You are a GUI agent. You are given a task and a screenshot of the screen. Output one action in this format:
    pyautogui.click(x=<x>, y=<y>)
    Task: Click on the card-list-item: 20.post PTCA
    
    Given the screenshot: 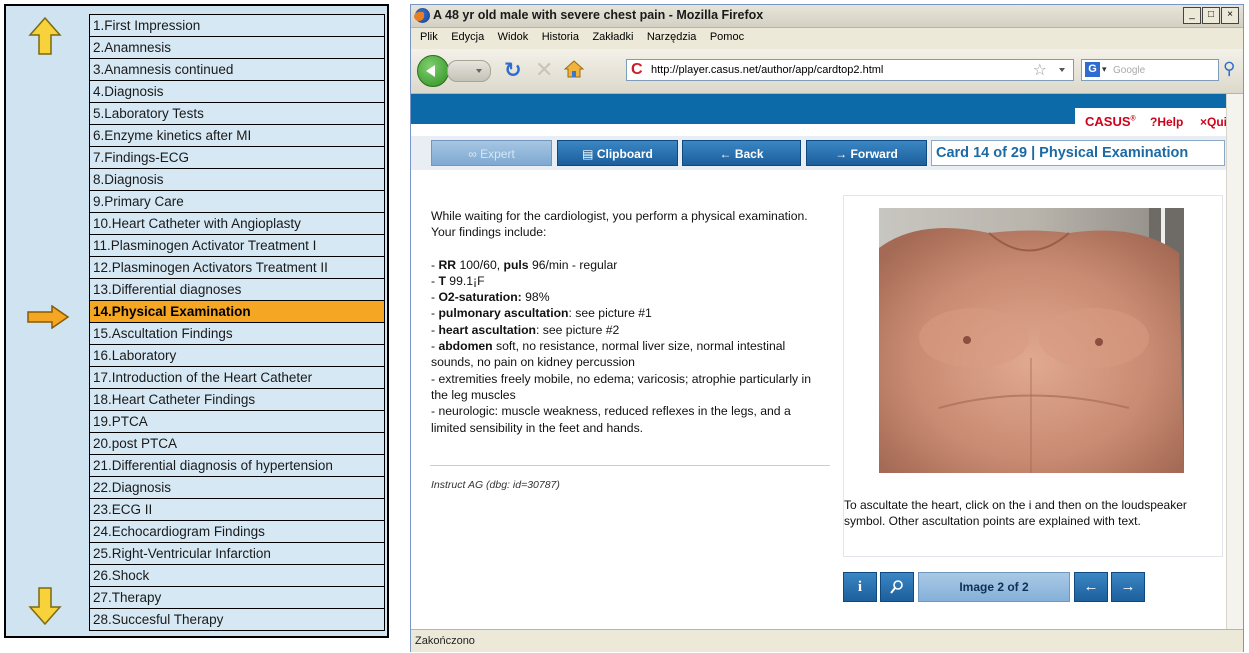 What is the action you would take?
    pyautogui.click(x=237, y=444)
    